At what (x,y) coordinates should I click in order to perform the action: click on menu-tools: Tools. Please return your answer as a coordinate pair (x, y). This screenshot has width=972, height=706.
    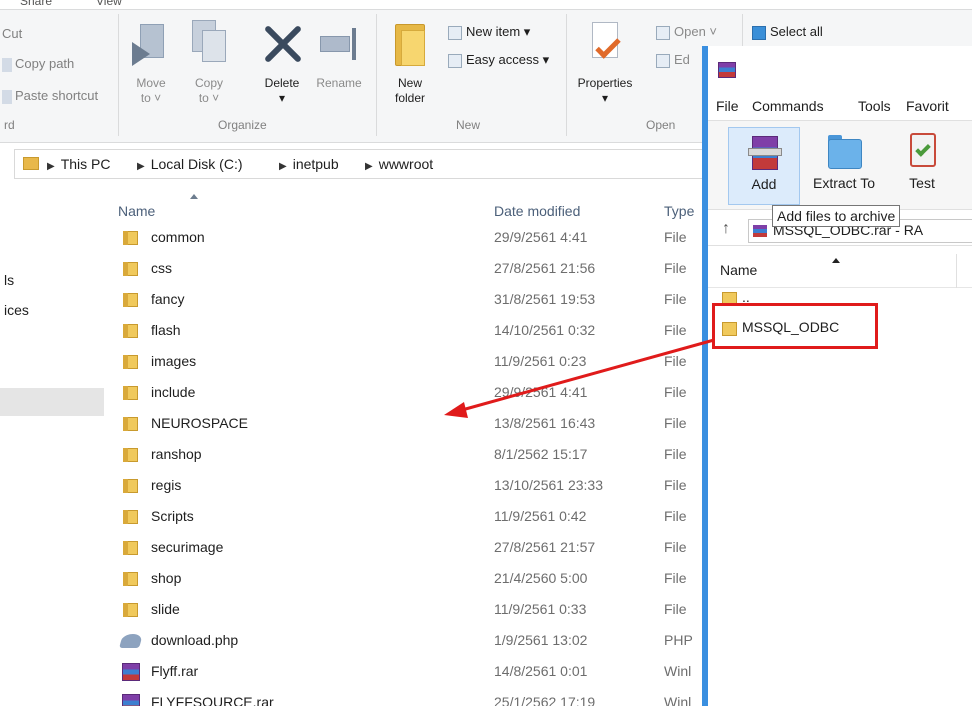
    Looking at the image, I should click on (874, 106).